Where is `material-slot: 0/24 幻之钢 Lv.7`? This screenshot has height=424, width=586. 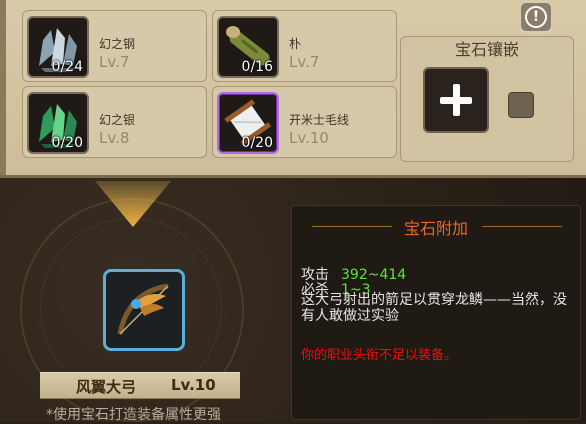
material-slot: 0/24 幻之钢 Lv.7 is located at coordinates (114, 46).